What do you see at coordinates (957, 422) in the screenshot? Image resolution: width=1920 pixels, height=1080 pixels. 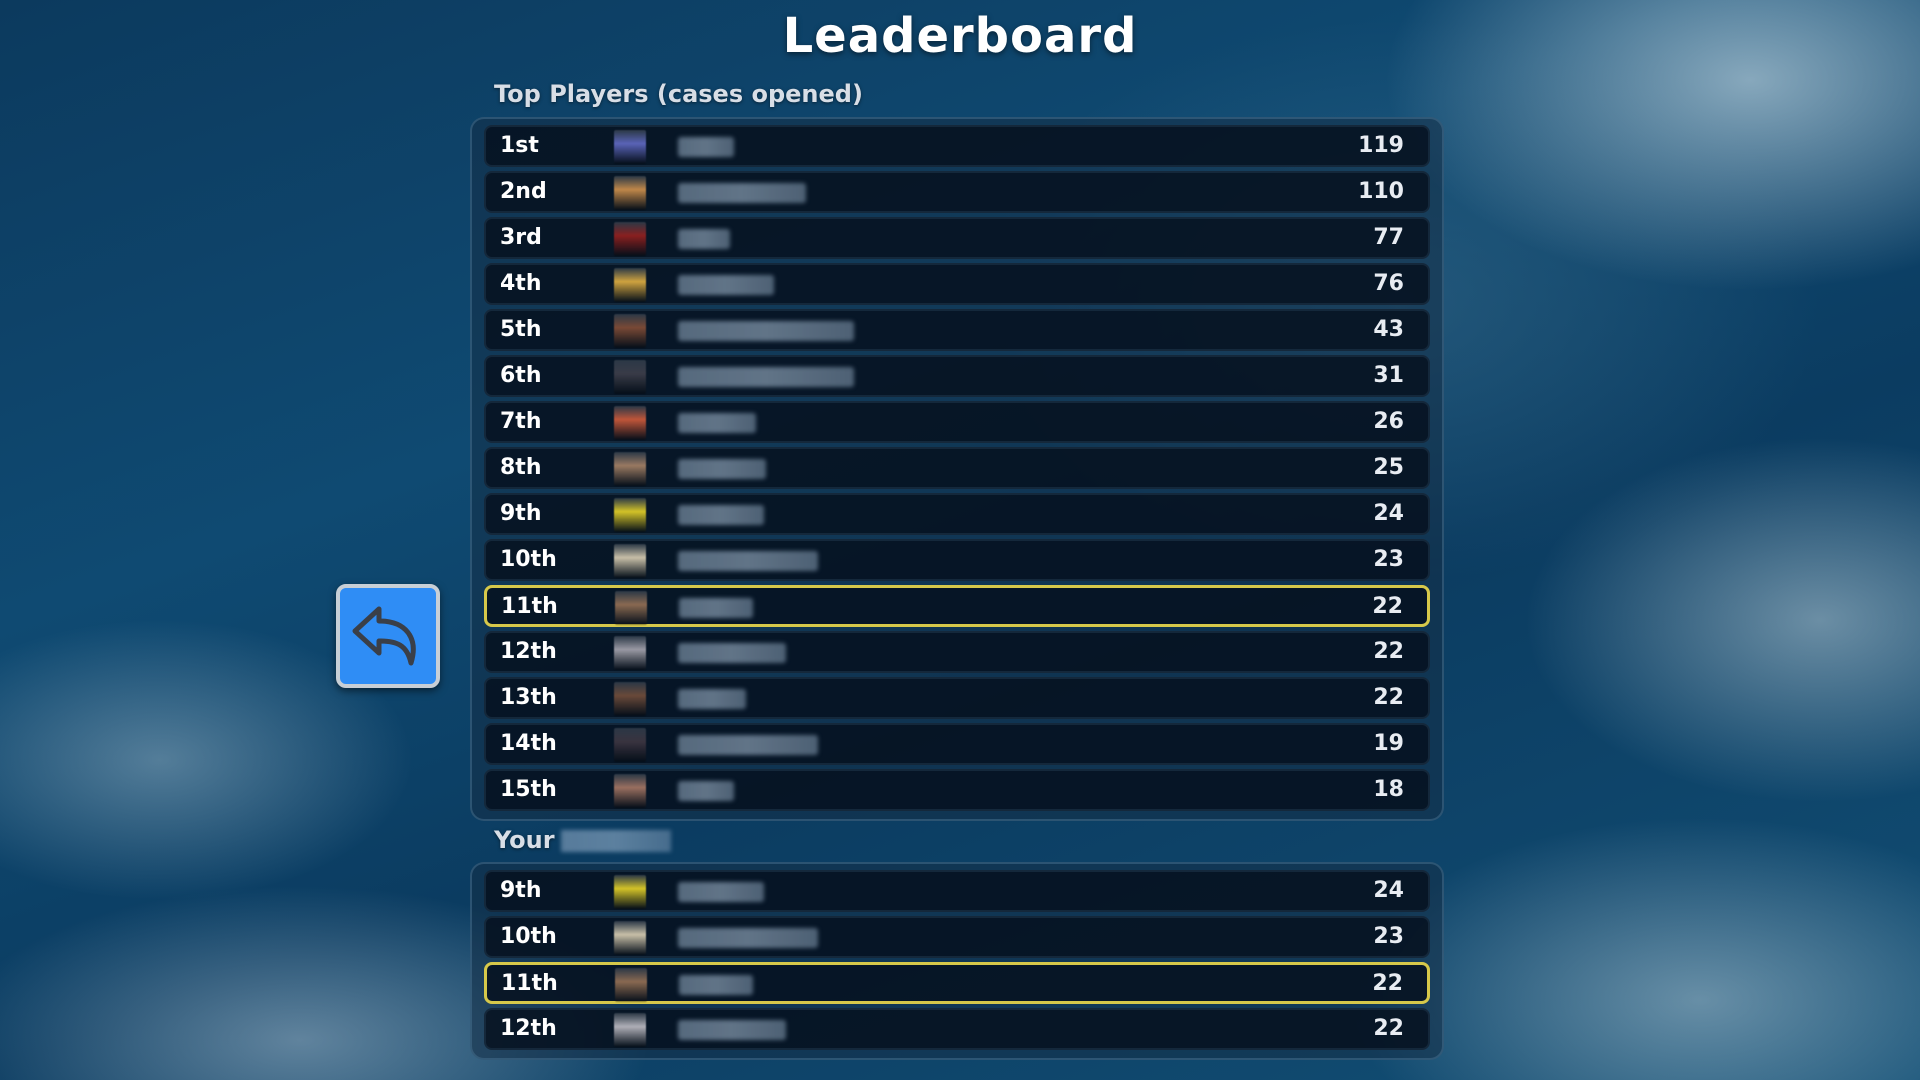 I see `leaderboard-row: 7th 26` at bounding box center [957, 422].